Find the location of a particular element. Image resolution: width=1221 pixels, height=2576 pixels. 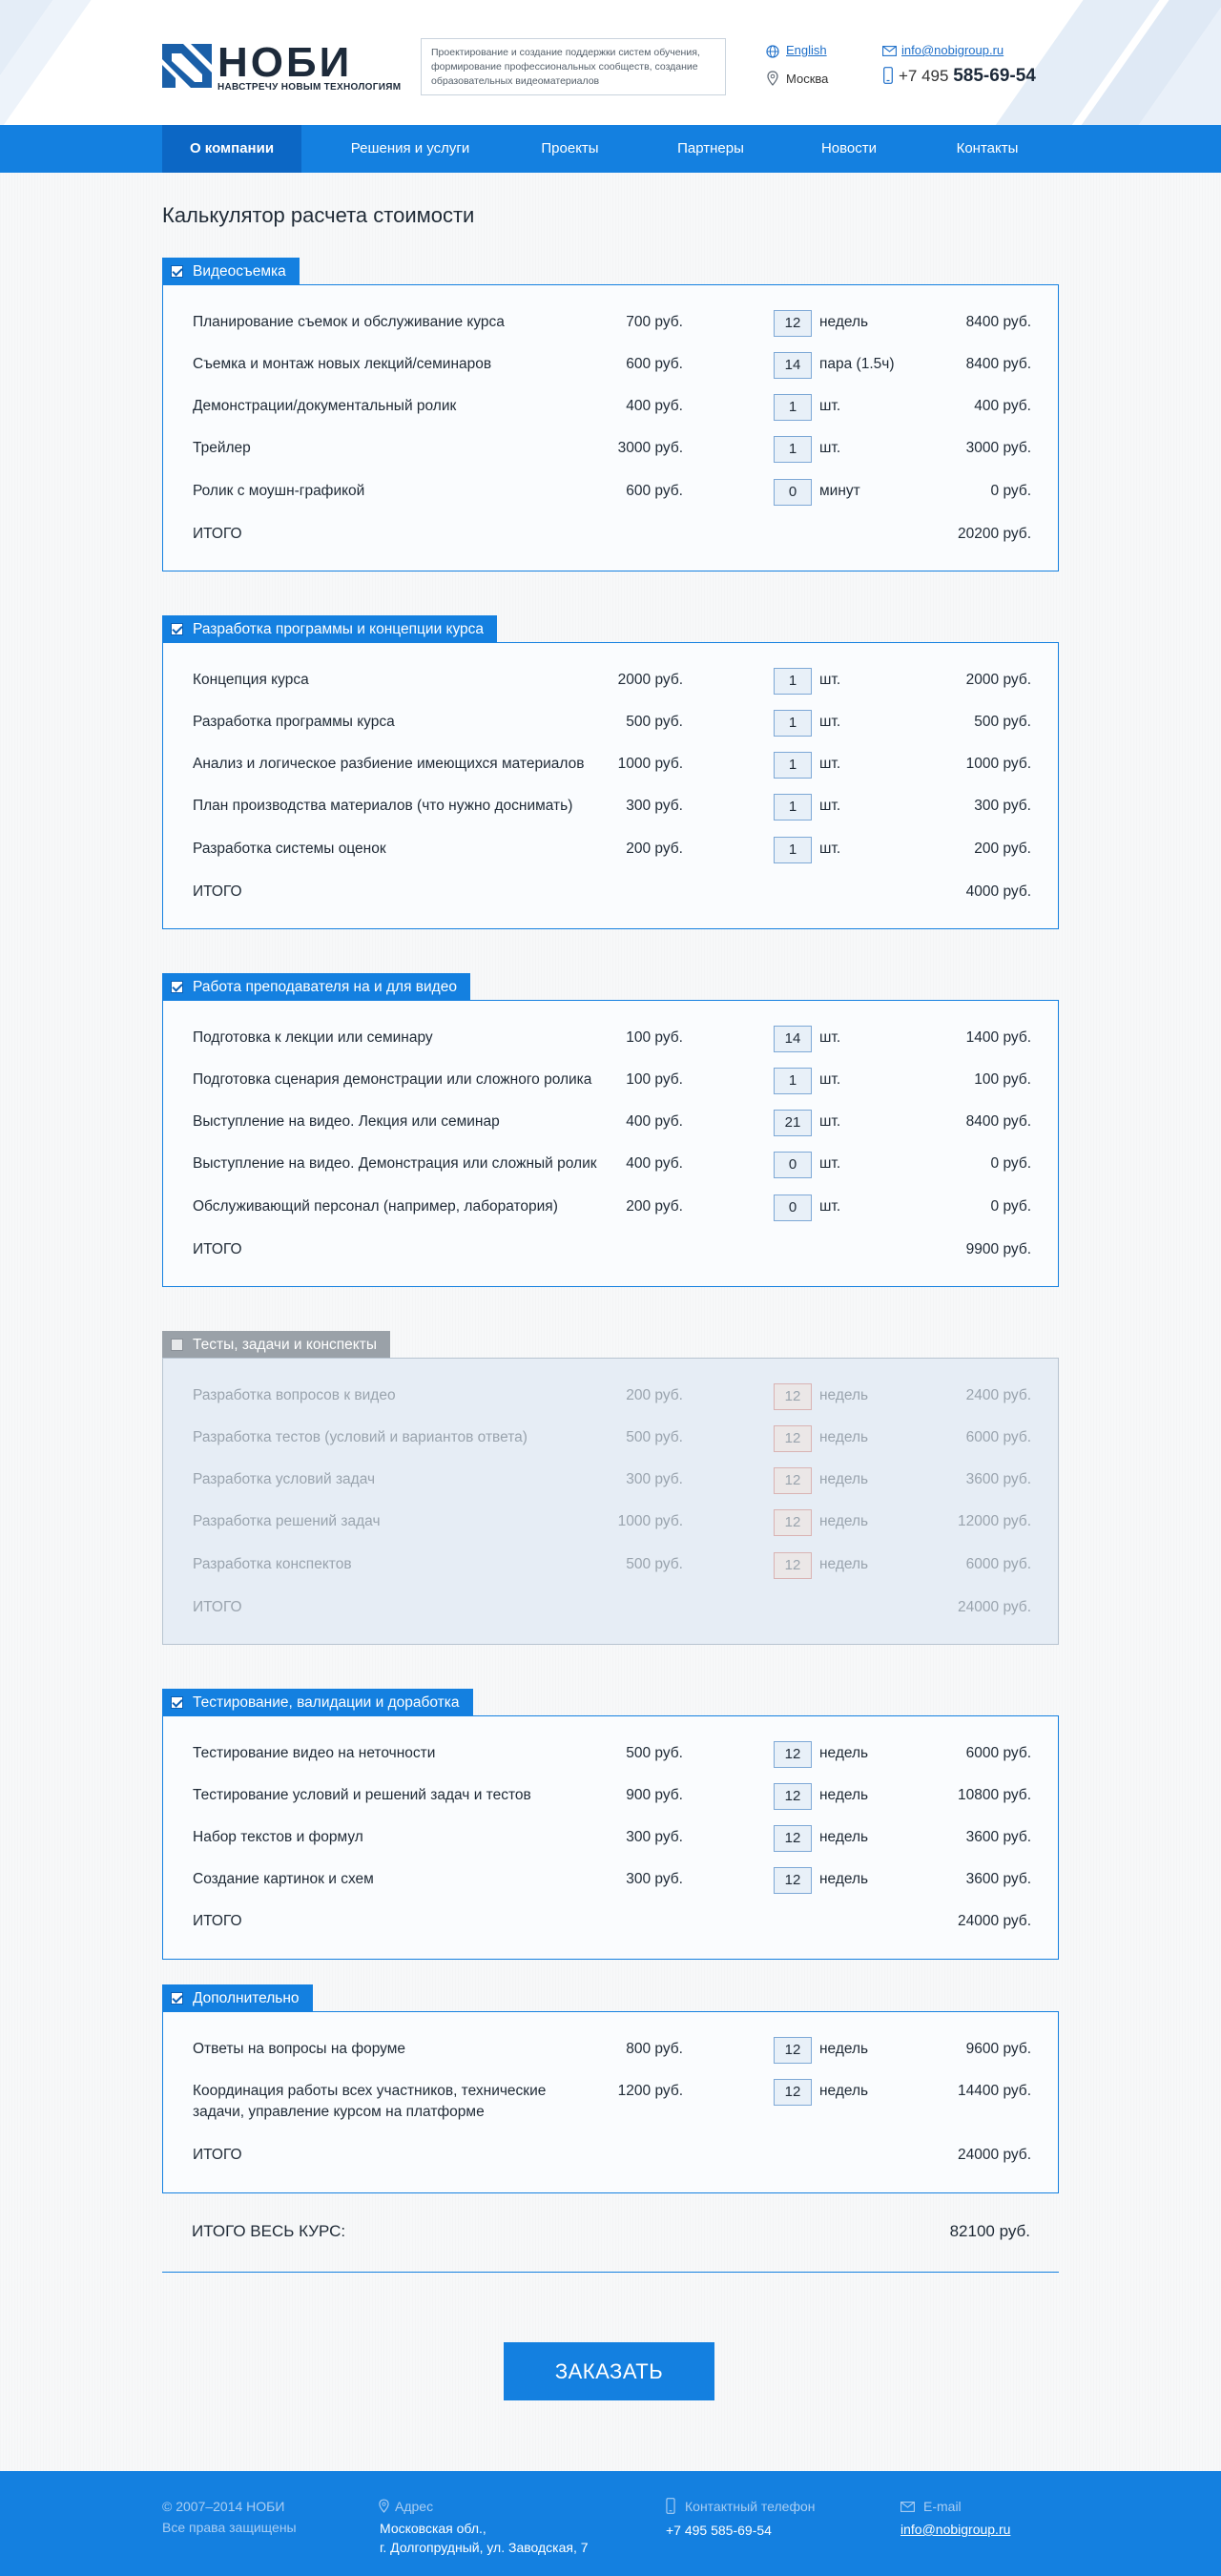

footer-address-line1: Московская обл., is located at coordinates (433, 2528).